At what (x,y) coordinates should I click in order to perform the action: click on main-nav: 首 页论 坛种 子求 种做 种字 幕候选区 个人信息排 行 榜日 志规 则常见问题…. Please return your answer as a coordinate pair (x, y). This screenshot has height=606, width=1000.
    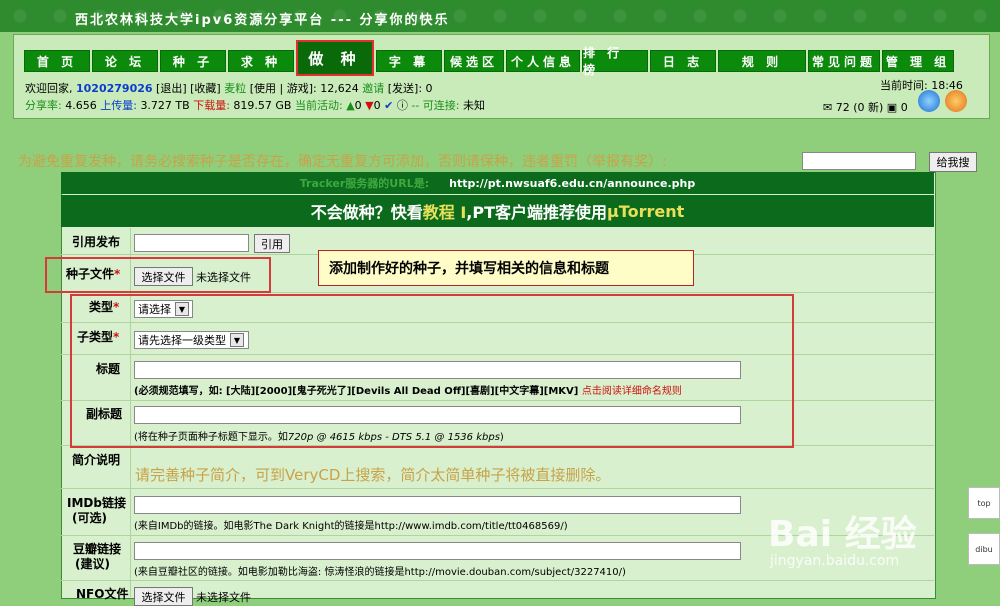
    Looking at the image, I should click on (490, 58).